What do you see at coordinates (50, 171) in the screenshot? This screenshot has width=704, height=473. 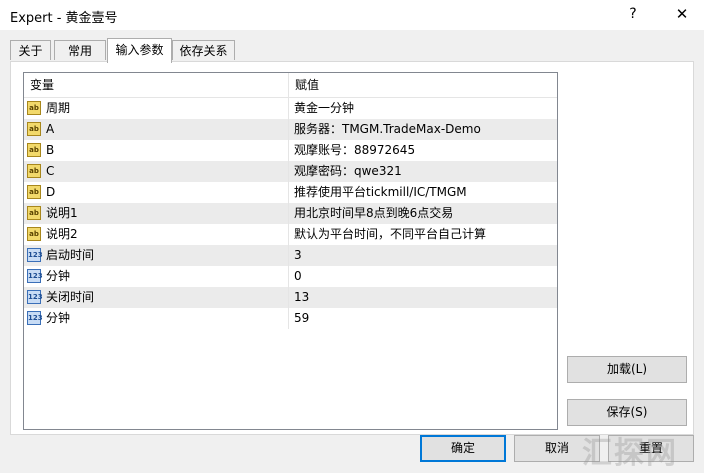 I see `variable-name: C` at bounding box center [50, 171].